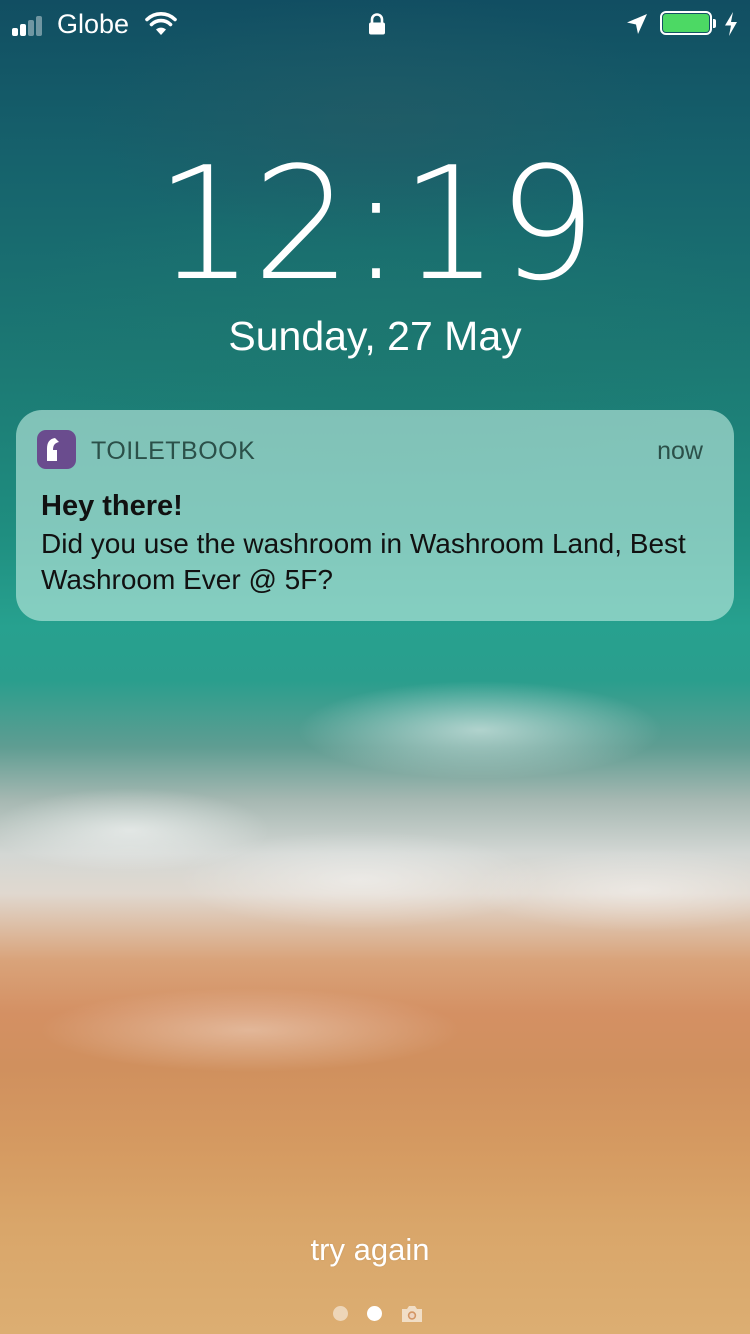  I want to click on quote-mark-icon, so click(53, 449).